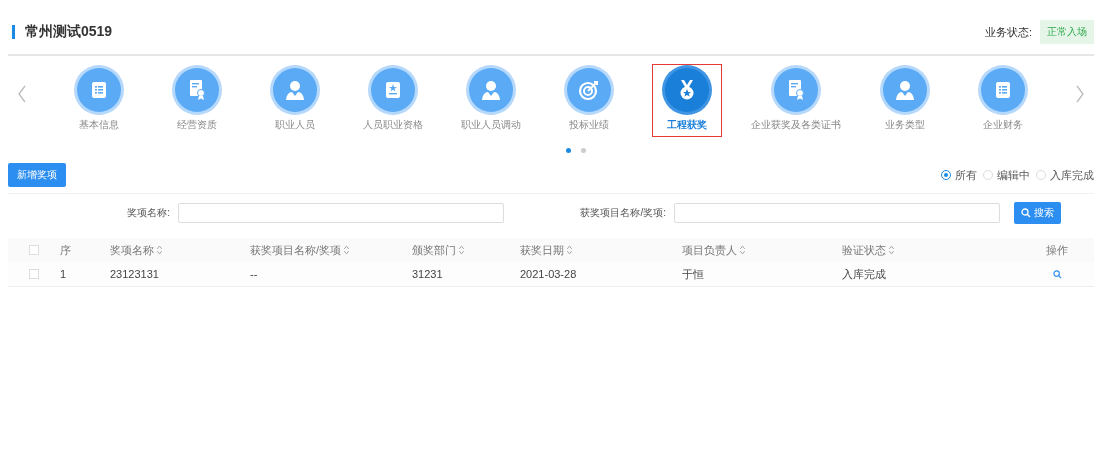 Image resolution: width=1102 pixels, height=475 pixels. Describe the element at coordinates (1057, 250) in the screenshot. I see `column-header: 操作` at that location.